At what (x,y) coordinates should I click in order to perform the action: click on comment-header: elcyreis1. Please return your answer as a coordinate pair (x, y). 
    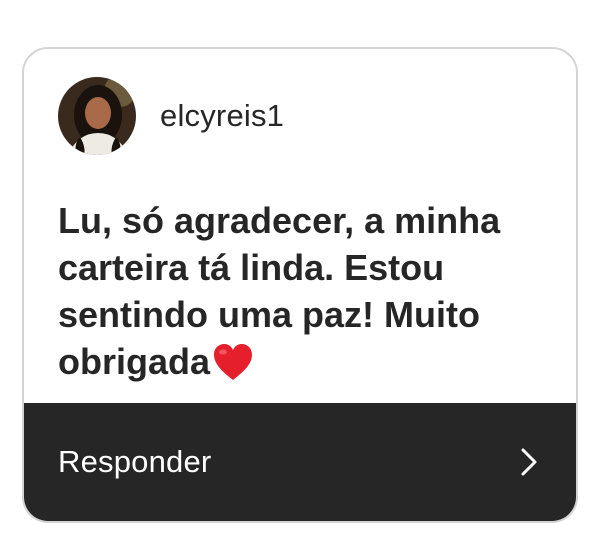
    Looking at the image, I should click on (171, 116).